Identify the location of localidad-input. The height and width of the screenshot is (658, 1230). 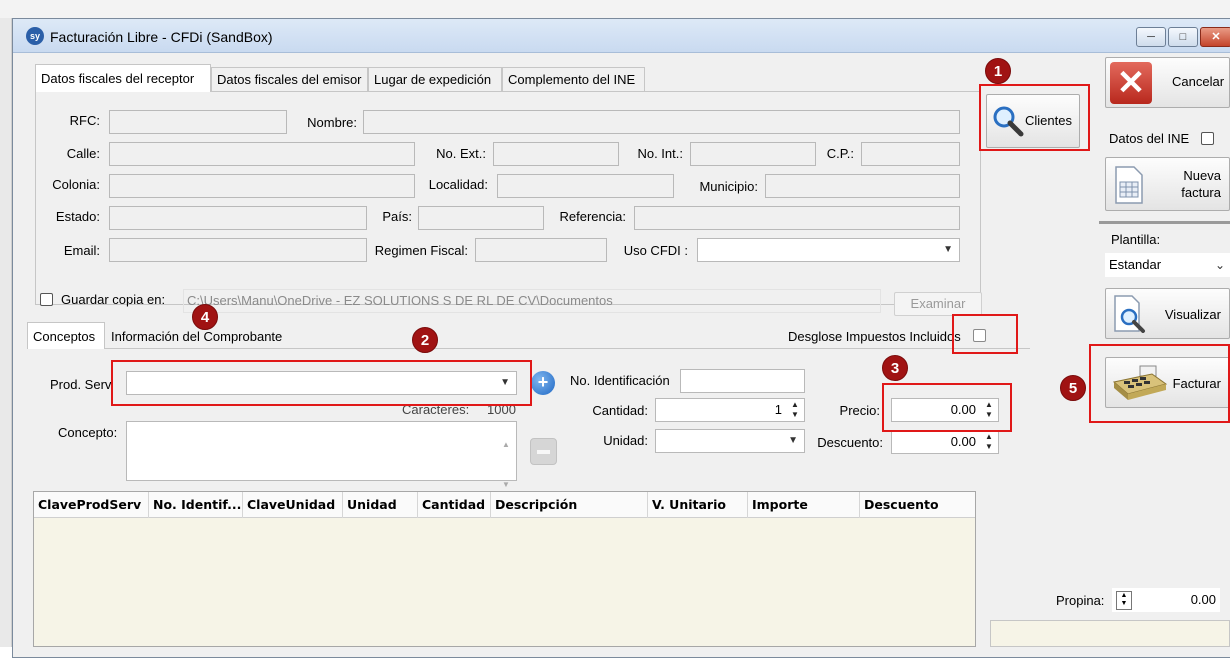
(585, 186).